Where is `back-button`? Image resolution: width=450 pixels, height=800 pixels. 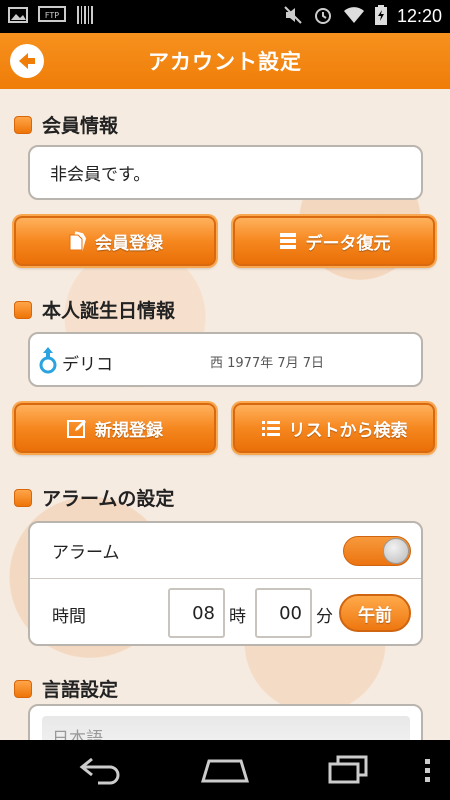
back-button is located at coordinates (27, 61).